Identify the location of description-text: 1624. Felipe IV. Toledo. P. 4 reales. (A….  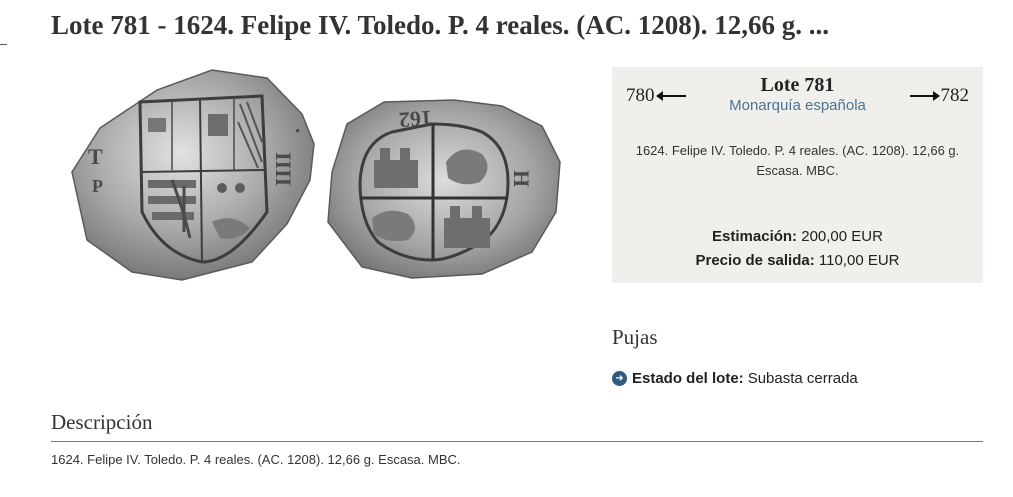
(256, 459).